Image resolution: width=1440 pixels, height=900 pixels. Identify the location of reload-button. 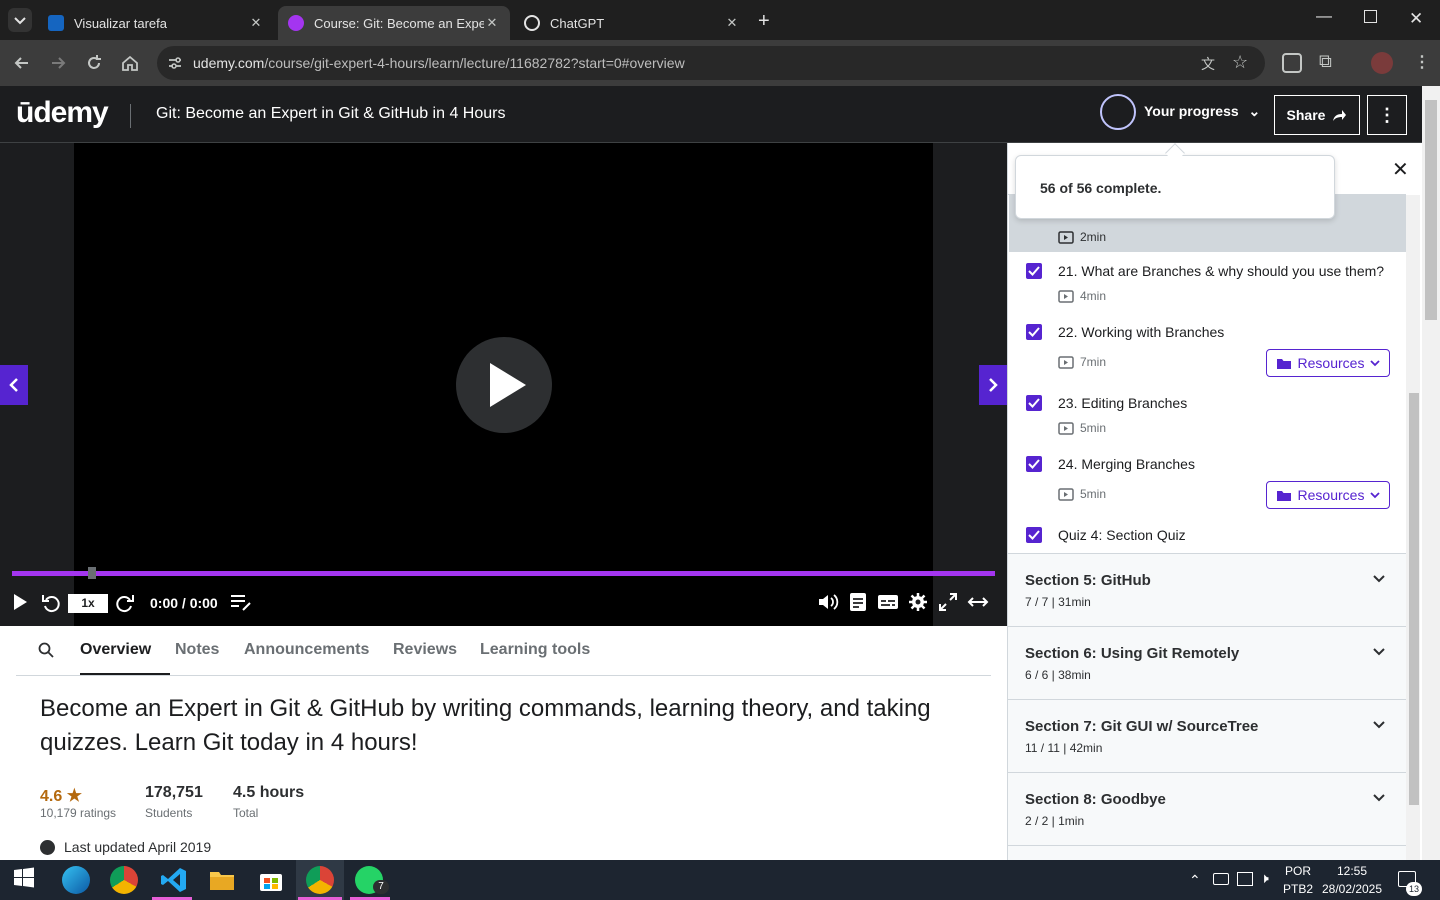
(94, 63).